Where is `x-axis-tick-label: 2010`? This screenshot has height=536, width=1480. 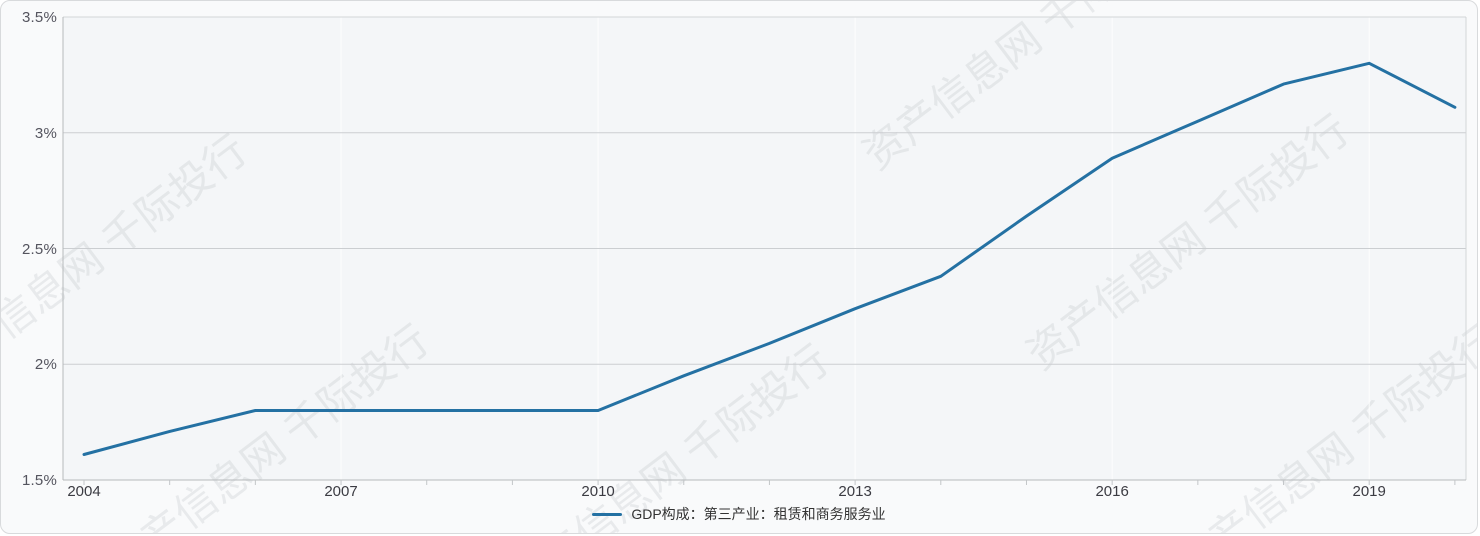
x-axis-tick-label: 2010 is located at coordinates (598, 491).